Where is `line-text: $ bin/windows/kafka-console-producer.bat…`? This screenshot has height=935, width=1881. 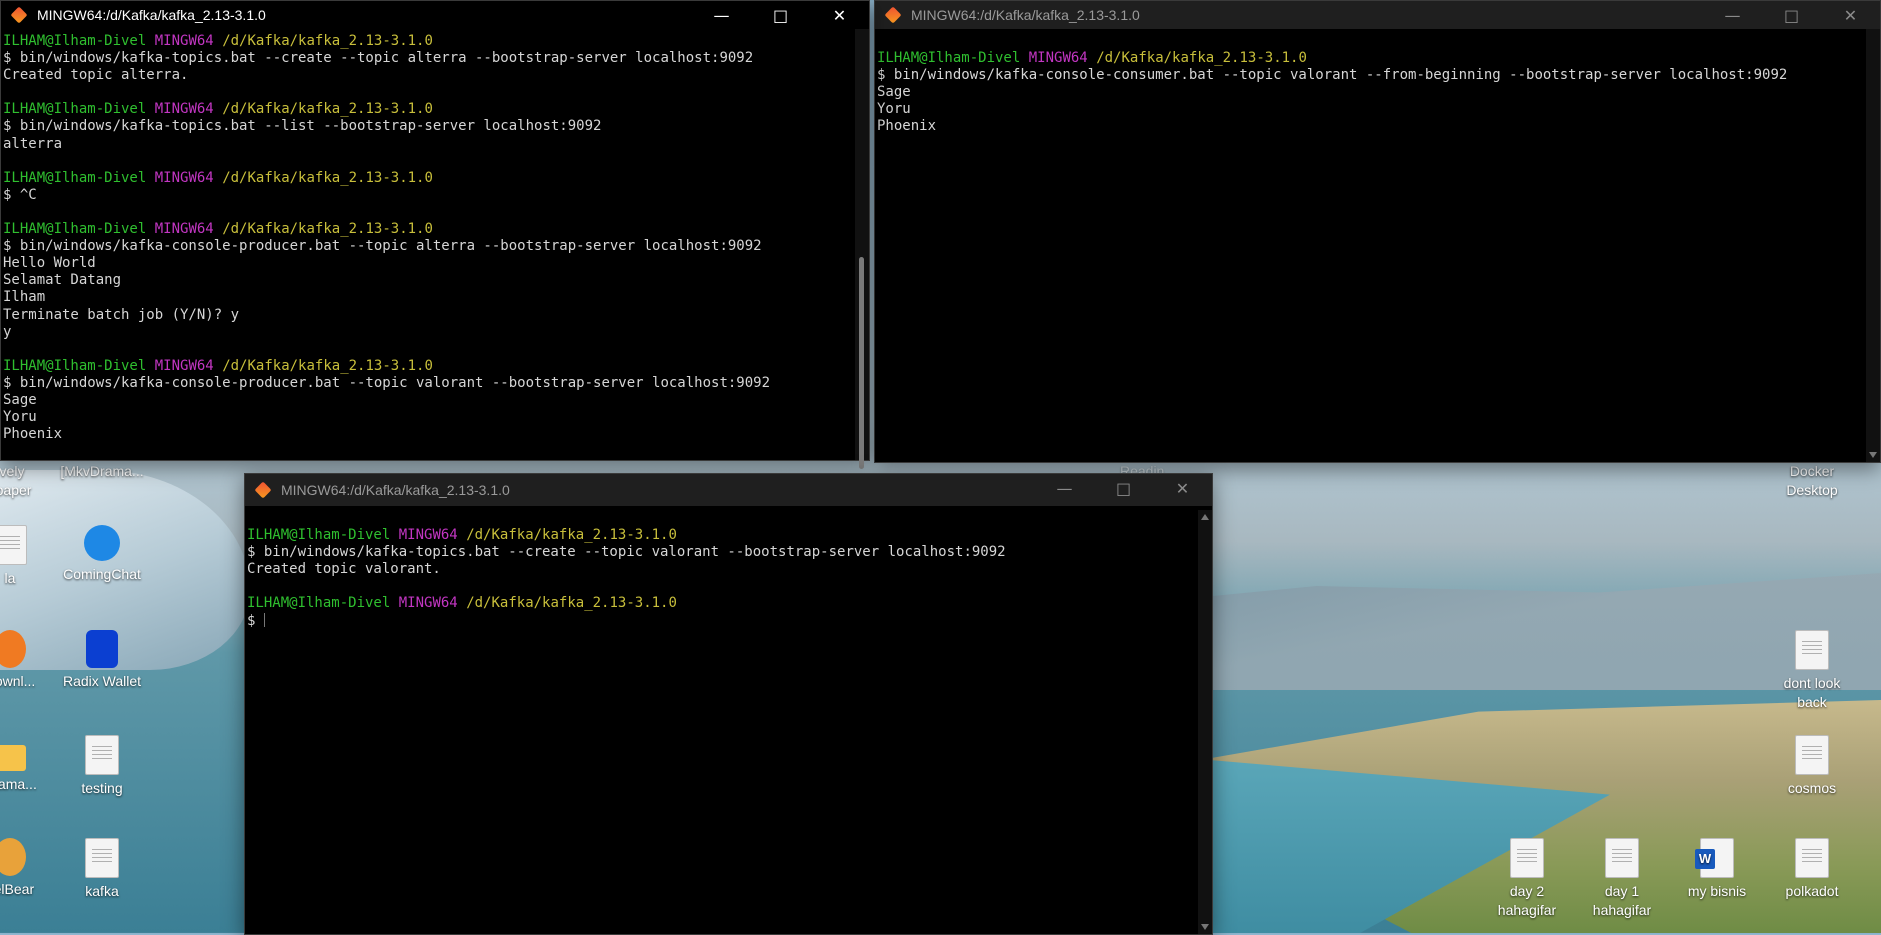 line-text: $ bin/windows/kafka-console-producer.bat… is located at coordinates (382, 246).